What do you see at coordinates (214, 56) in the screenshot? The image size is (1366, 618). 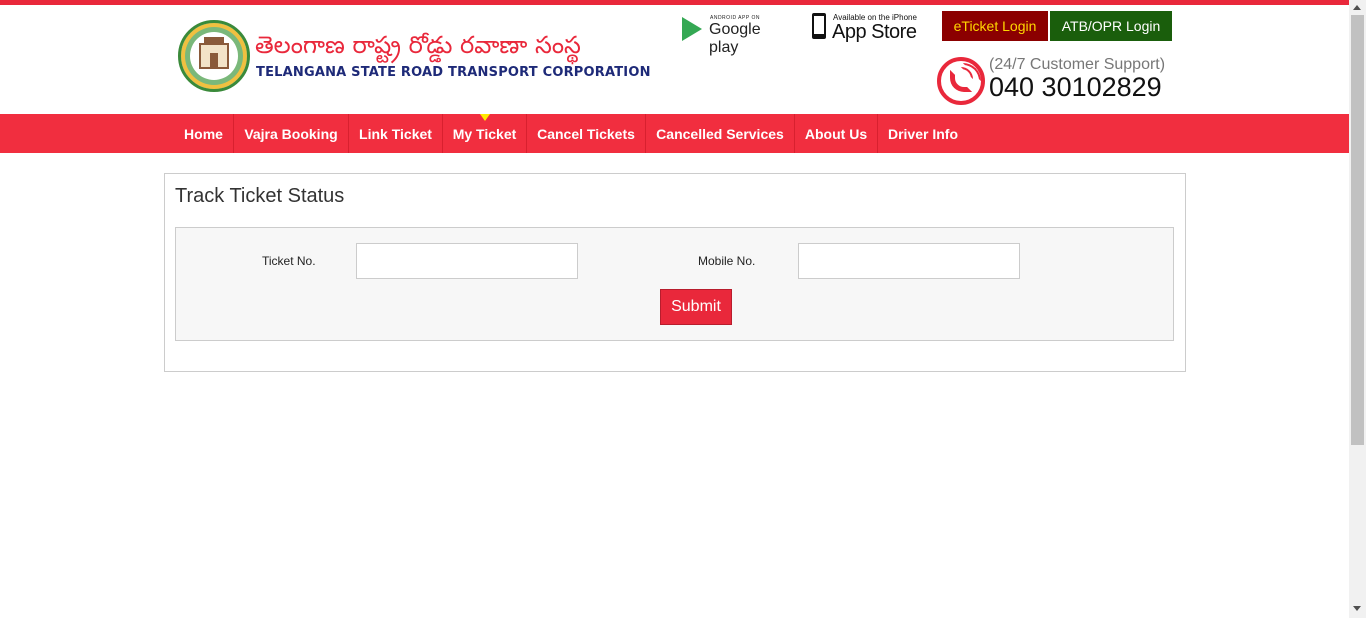 I see `tsrtc-seal-icon` at bounding box center [214, 56].